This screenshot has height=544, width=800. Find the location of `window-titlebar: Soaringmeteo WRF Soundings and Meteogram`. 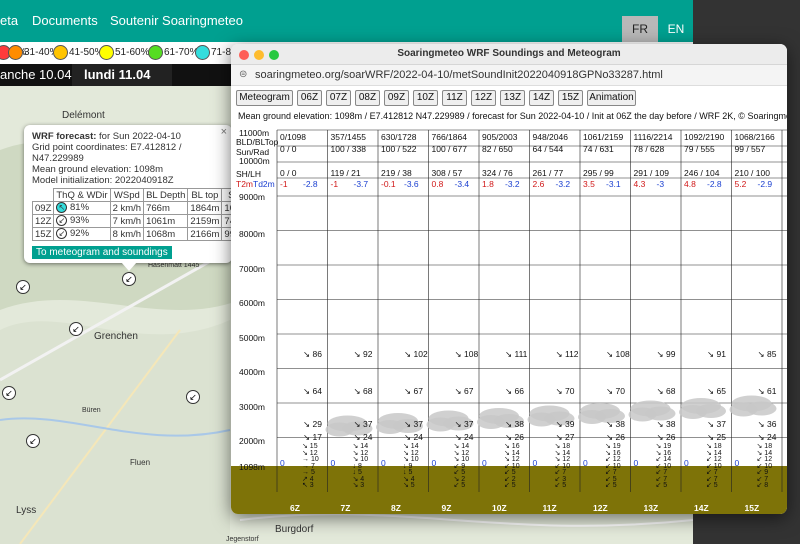

window-titlebar: Soaringmeteo WRF Soundings and Meteogram is located at coordinates (509, 54).